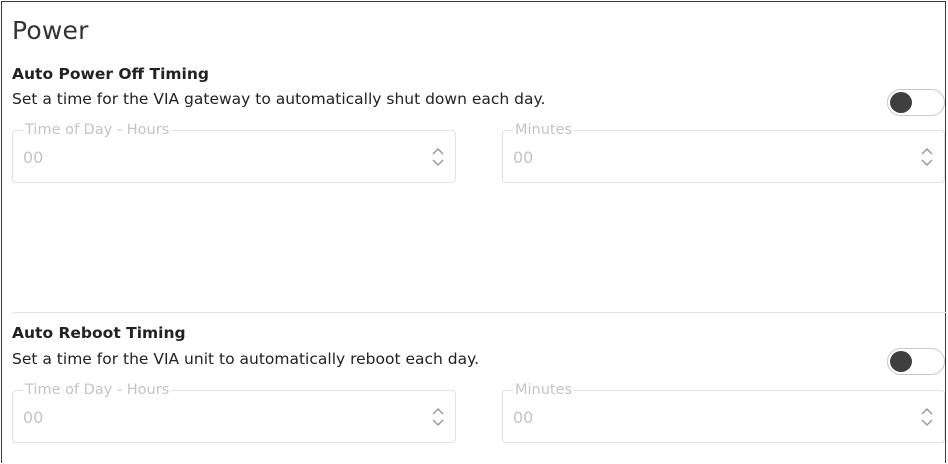 The image size is (948, 464). Describe the element at coordinates (50, 30) in the screenshot. I see `page-title: Power` at that location.